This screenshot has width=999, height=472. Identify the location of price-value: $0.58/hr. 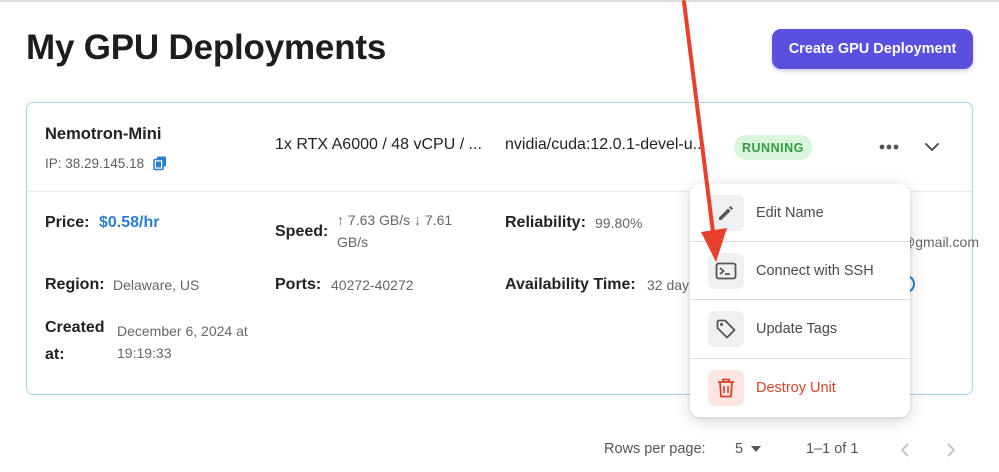
(129, 222).